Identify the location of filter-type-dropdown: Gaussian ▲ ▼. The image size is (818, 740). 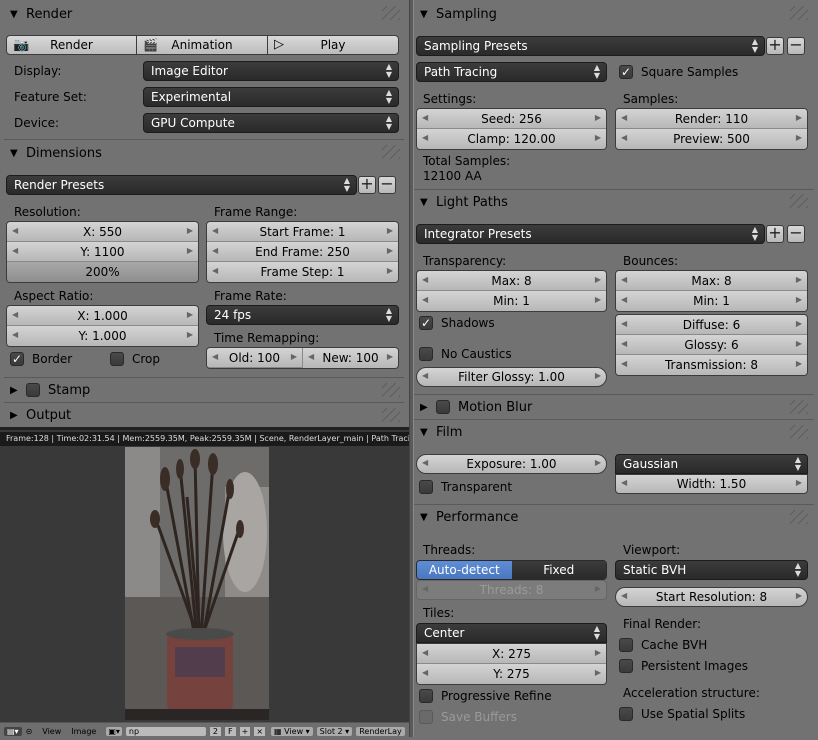
(711, 464).